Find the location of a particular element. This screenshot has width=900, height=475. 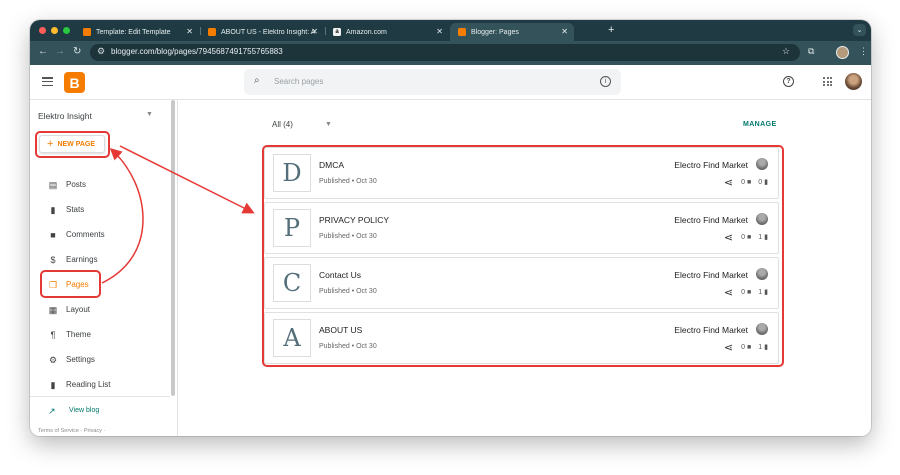

sidebar-item-reading-list: ▮ Reading List is located at coordinates (100, 385).